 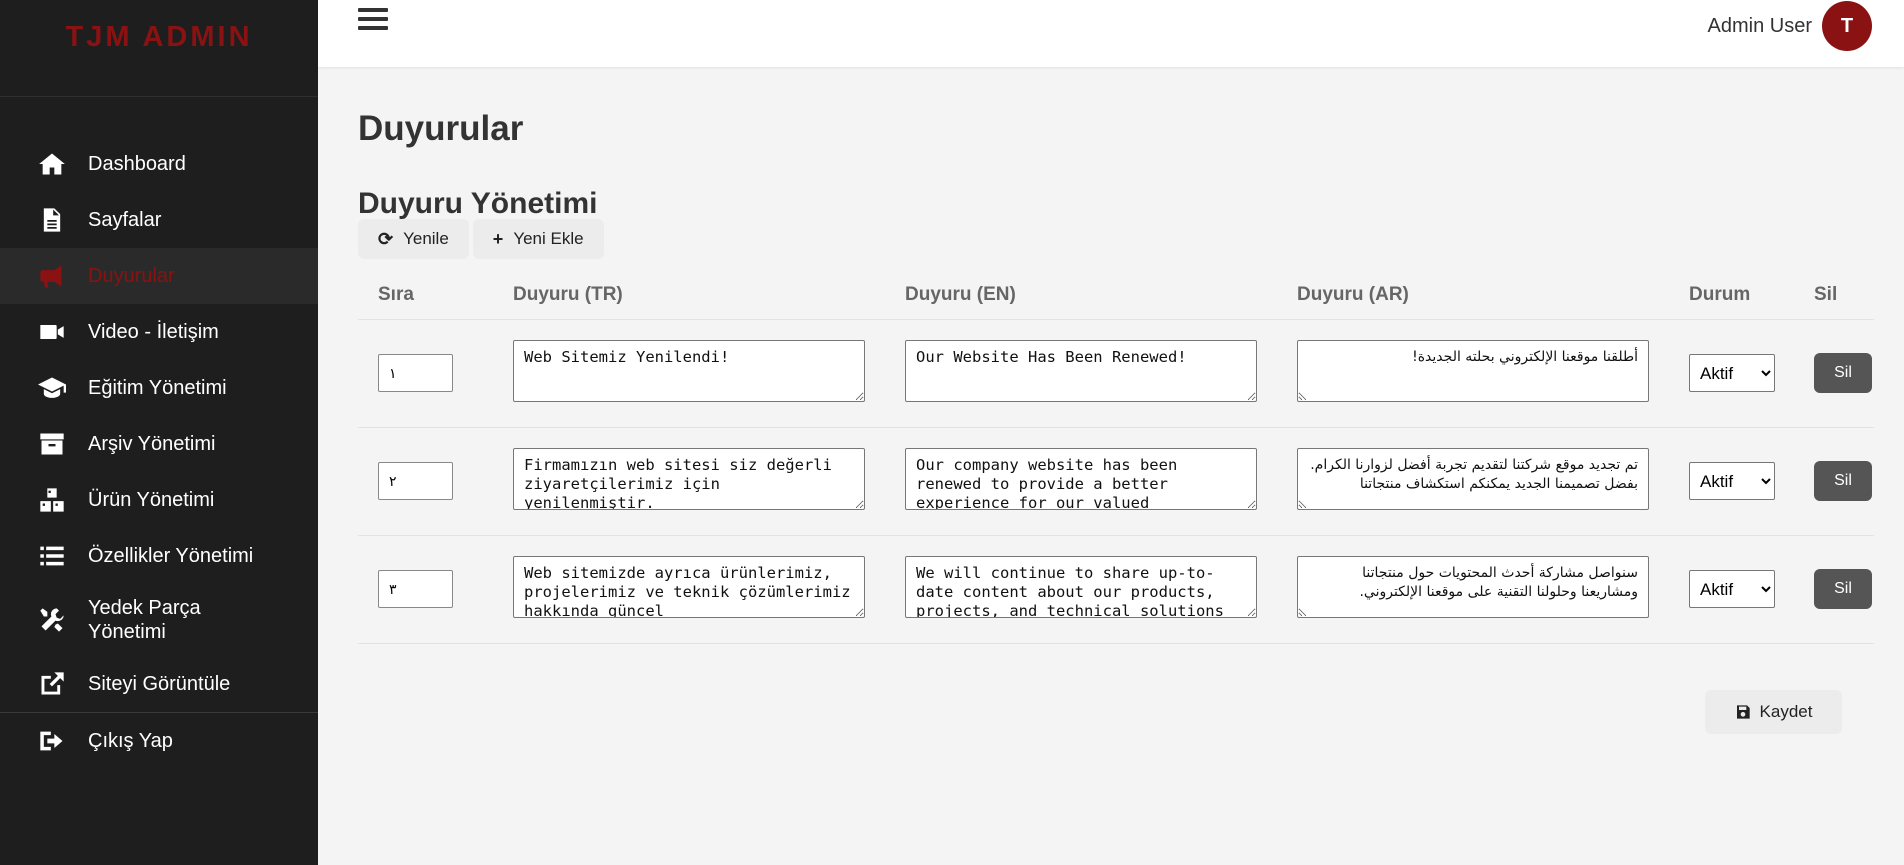 I want to click on refresh-icon: ⟳, so click(x=386, y=238).